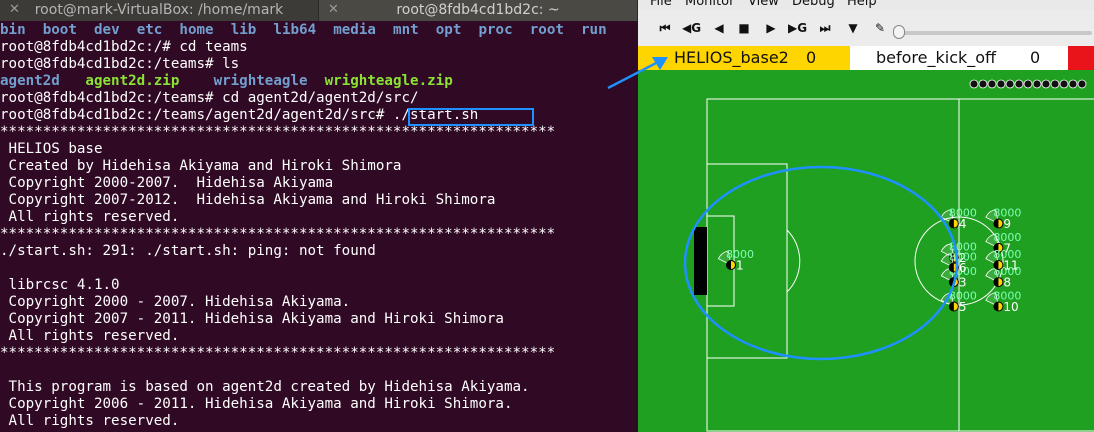 The height and width of the screenshot is (432, 1094). Describe the element at coordinates (120, 64) in the screenshot. I see `command-line: root@8fdb4cd1bd2c:/teams# ls` at that location.